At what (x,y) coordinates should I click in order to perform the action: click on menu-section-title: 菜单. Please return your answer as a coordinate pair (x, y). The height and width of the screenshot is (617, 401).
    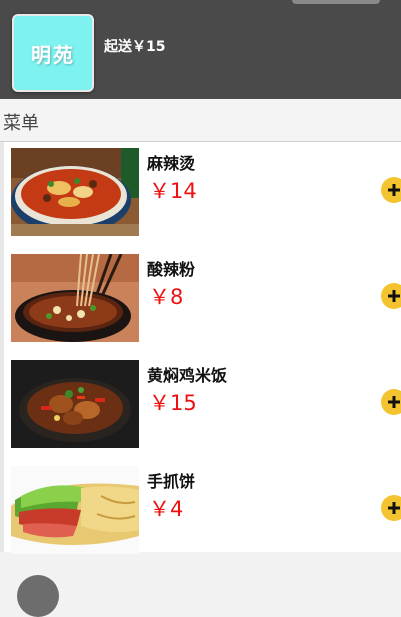
    Looking at the image, I should click on (21, 123).